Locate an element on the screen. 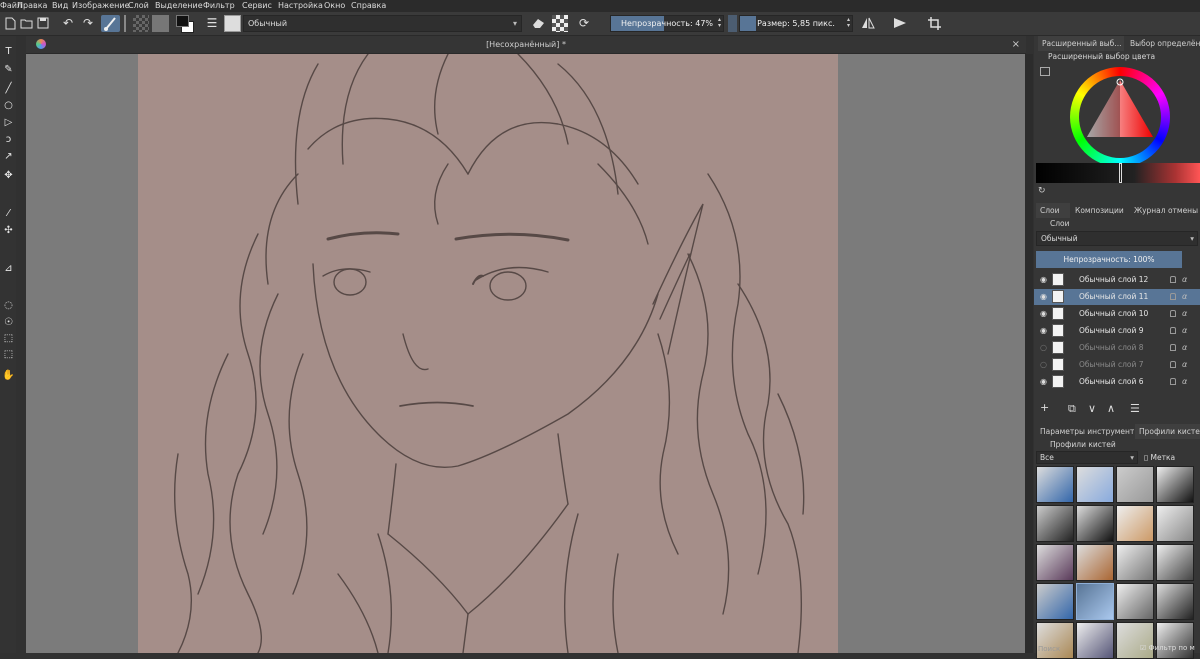 Image resolution: width=1200 pixels, height=659 pixels. ellipse-select-icon: ◌ is located at coordinates (8, 306).